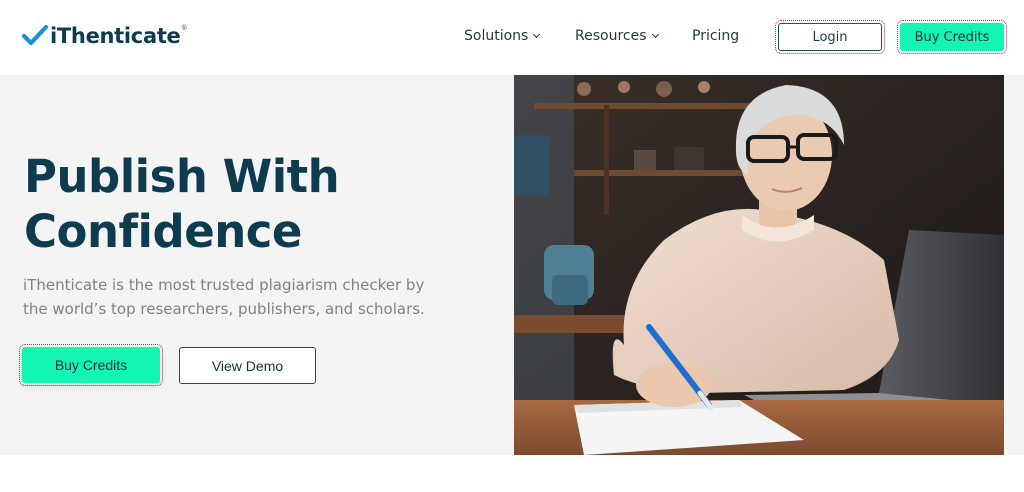 Image resolution: width=1024 pixels, height=492 pixels. Describe the element at coordinates (163, 231) in the screenshot. I see `hero-title-line-2: Confidence` at that location.